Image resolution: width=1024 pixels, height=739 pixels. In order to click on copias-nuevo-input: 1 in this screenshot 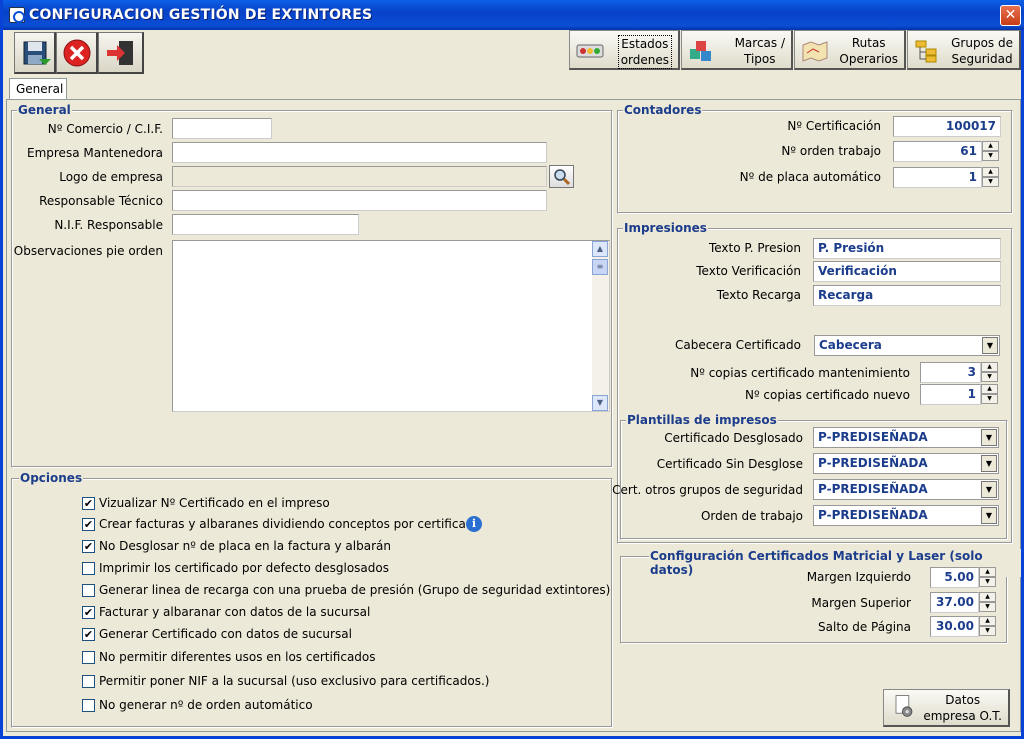, I will do `click(950, 394)`.